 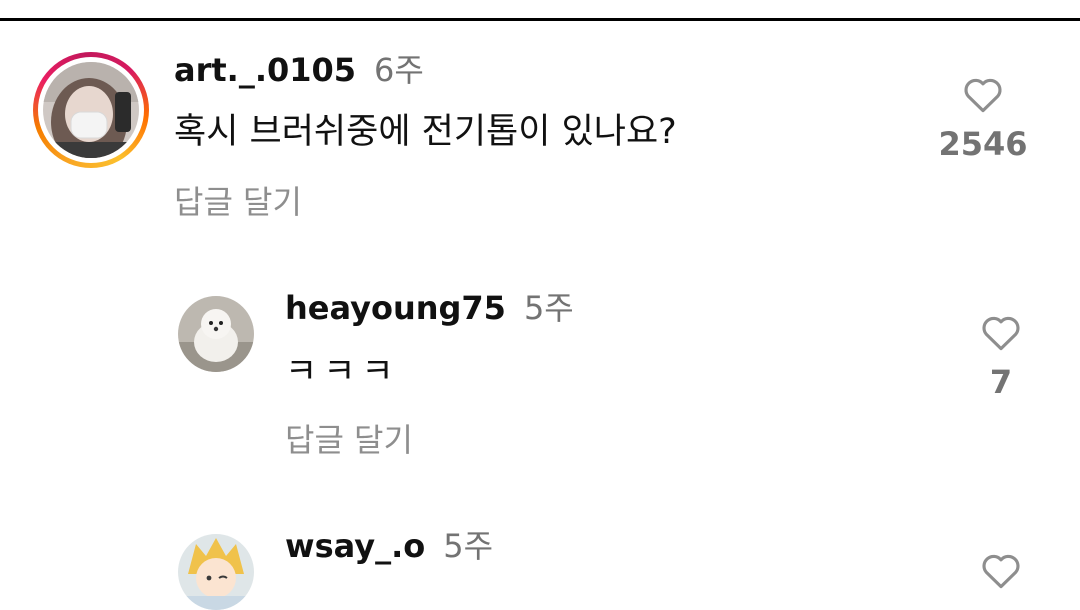 I want to click on like-group, so click(x=1001, y=570).